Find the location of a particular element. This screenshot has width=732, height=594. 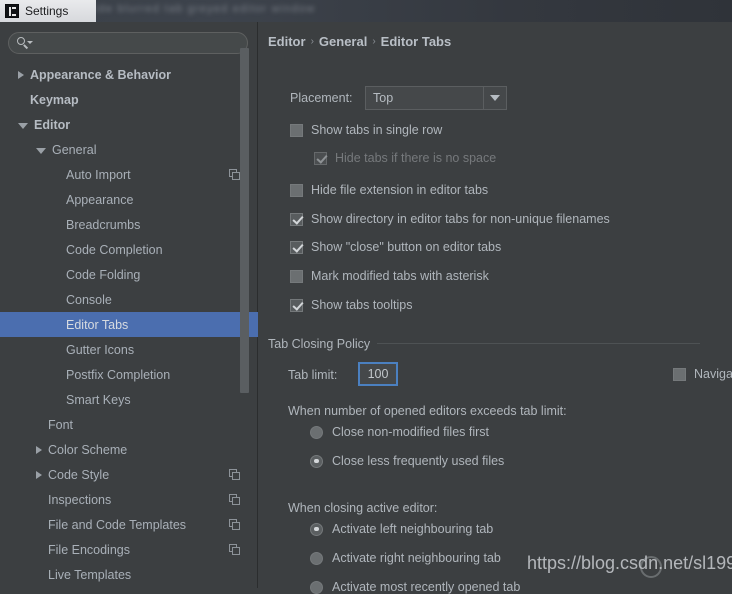

checkbox-label: Show "close" button on editor tabs is located at coordinates (406, 247).